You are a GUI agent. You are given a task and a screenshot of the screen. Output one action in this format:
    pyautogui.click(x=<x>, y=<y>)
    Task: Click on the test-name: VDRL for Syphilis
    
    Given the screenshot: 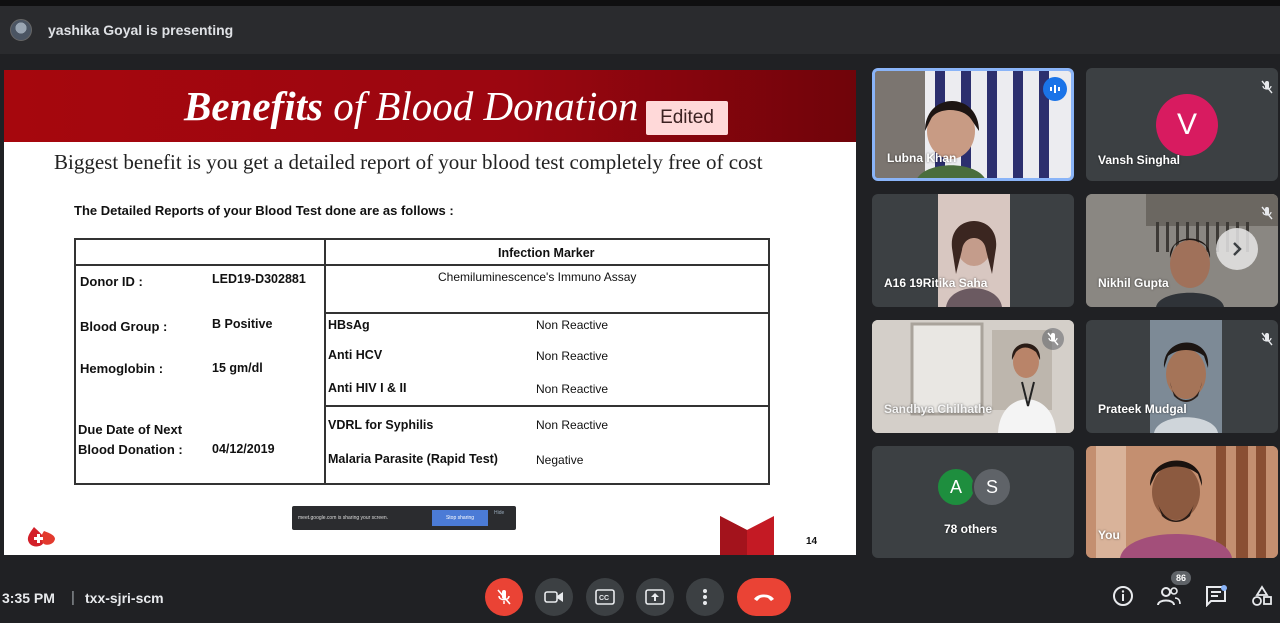 What is the action you would take?
    pyautogui.click(x=381, y=425)
    